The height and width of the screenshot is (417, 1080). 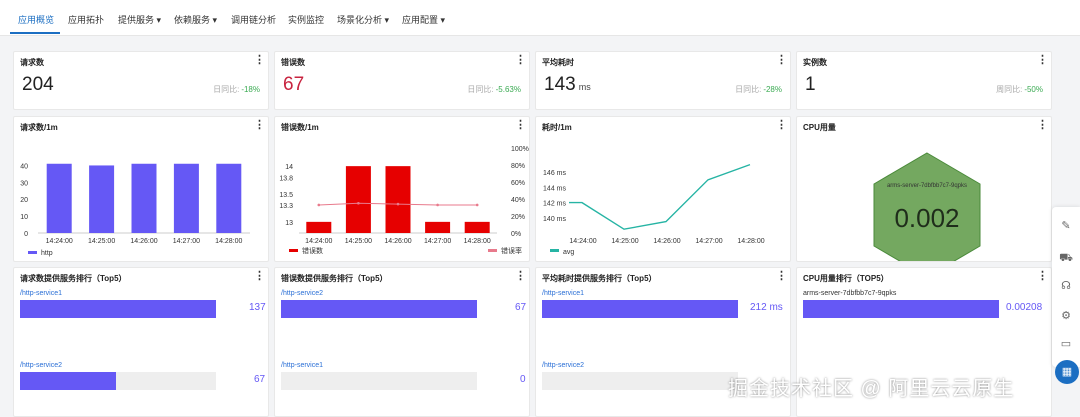 What do you see at coordinates (24, 217) in the screenshot?
I see `y-tick-label: 10` at bounding box center [24, 217].